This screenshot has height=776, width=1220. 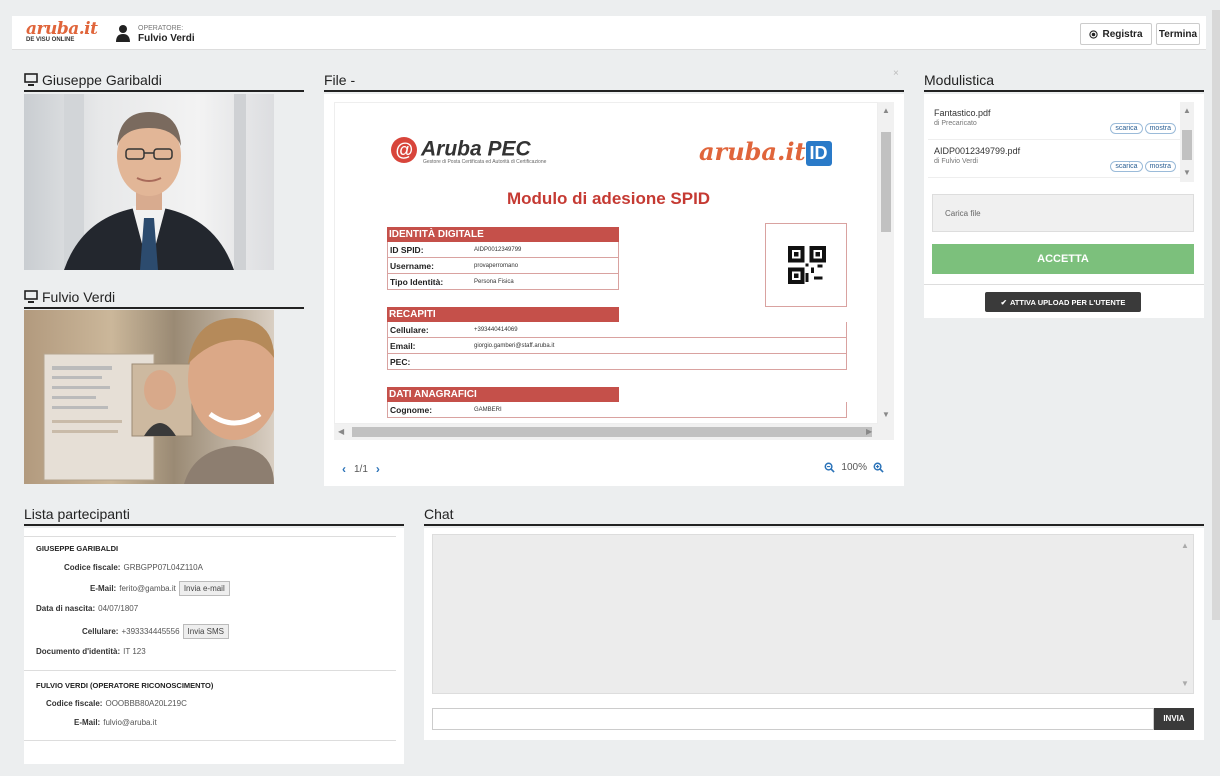 I want to click on doc-row: Tipo Identità: Persona Fisica, so click(x=503, y=282).